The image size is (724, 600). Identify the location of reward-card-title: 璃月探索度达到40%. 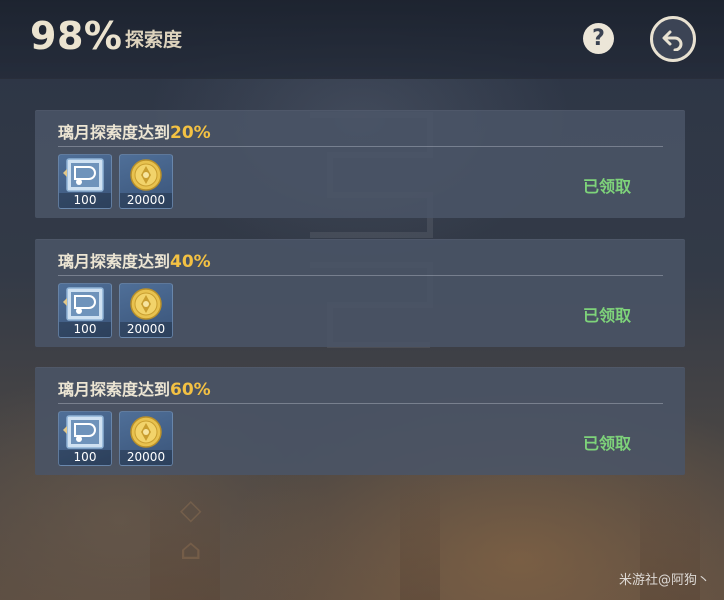
(134, 260).